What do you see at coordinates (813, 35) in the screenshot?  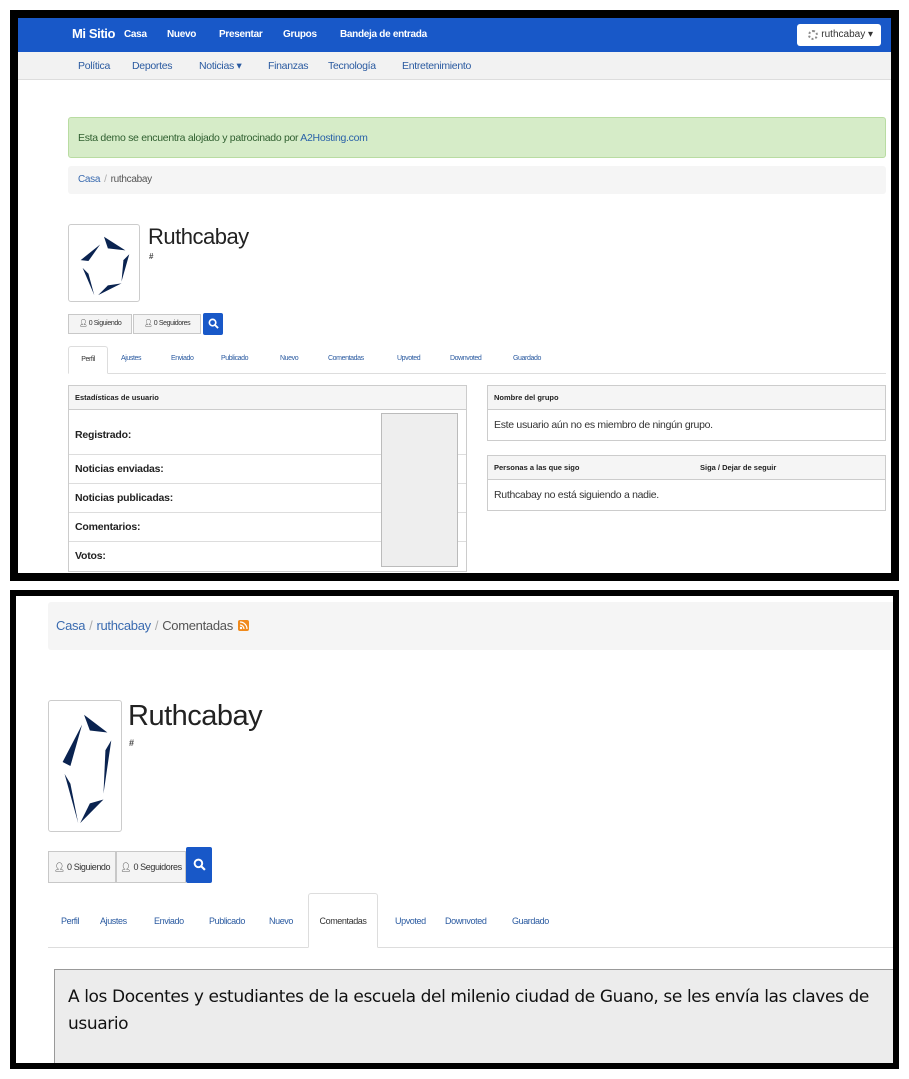 I see `spinner-icon` at bounding box center [813, 35].